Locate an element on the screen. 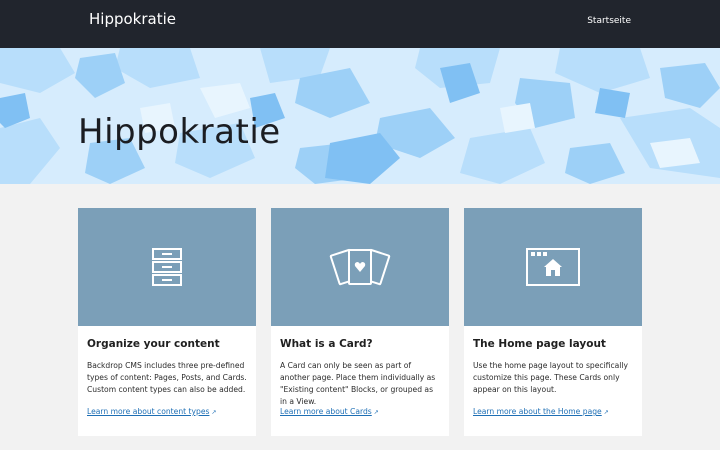  card-link-label: Learn more about content types is located at coordinates (148, 411).